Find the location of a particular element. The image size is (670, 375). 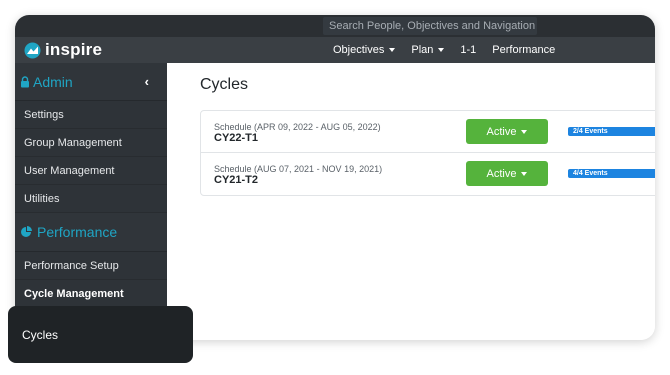

events-progress-badge: 2/4 Events is located at coordinates (611, 131).